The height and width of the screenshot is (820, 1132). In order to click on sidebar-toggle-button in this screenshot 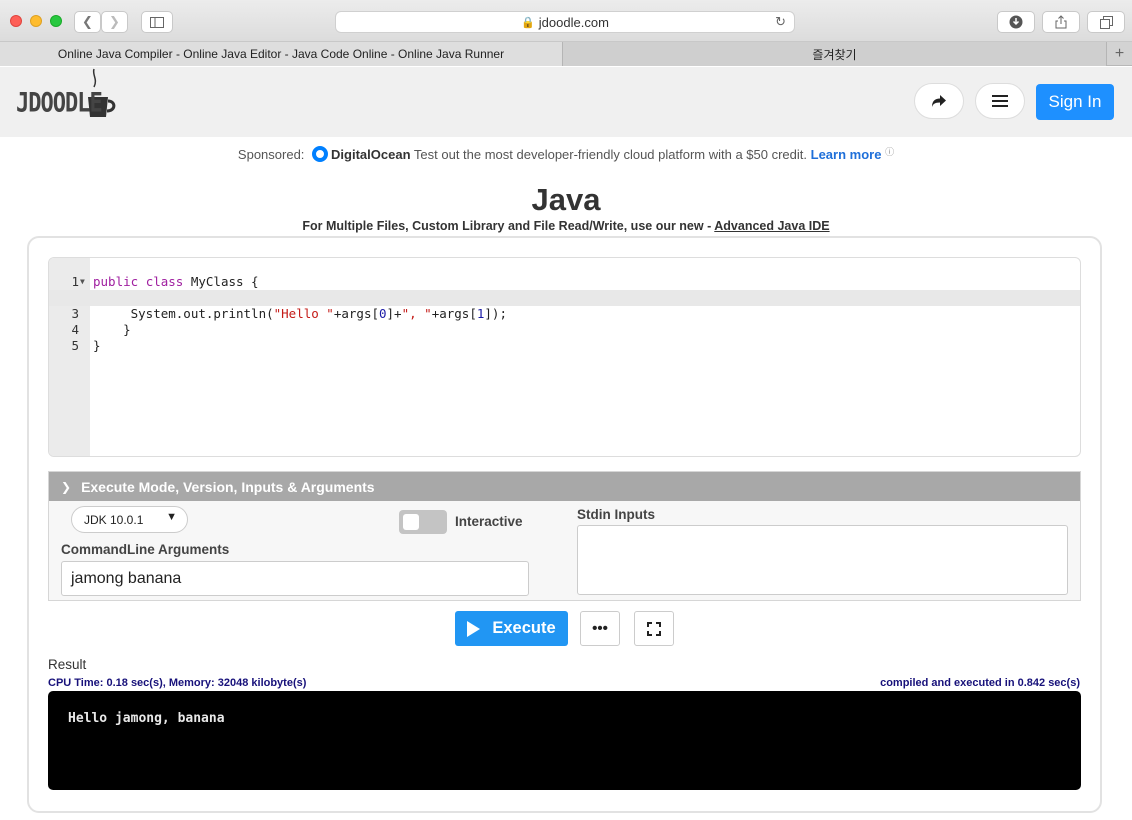, I will do `click(157, 22)`.